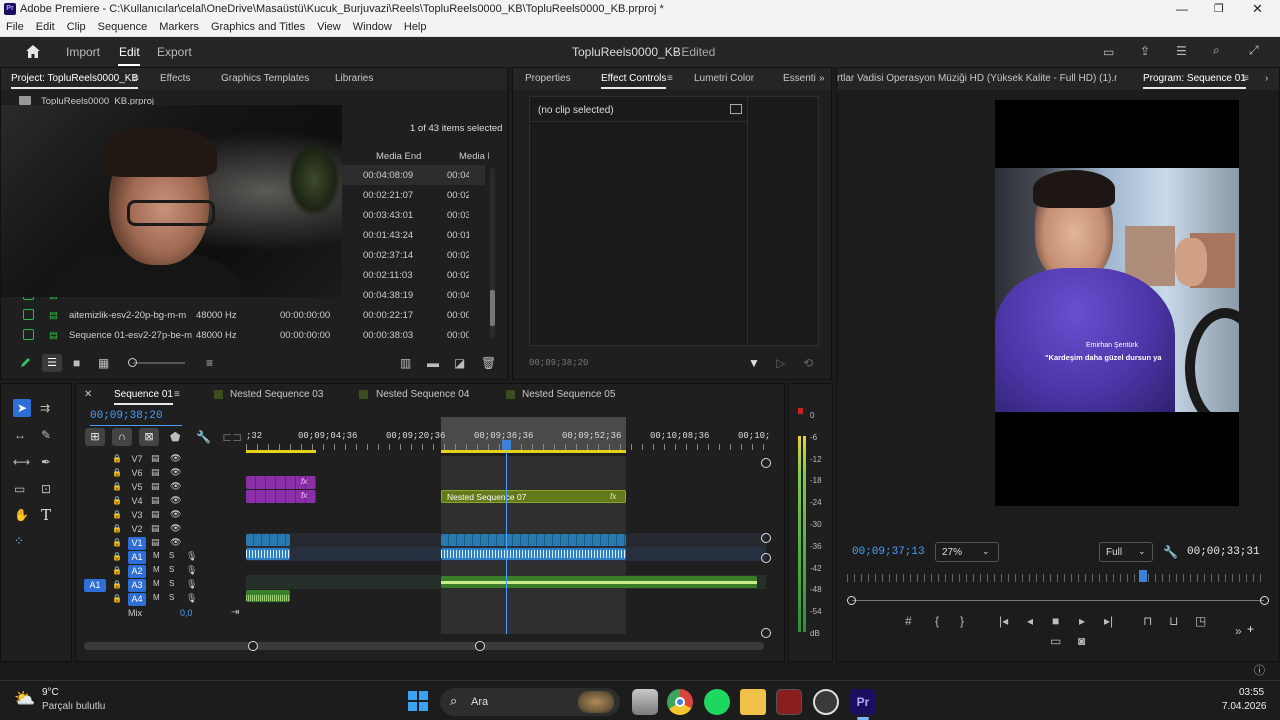  Describe the element at coordinates (268, 596) in the screenshot. I see `clip-a4-audio` at that location.